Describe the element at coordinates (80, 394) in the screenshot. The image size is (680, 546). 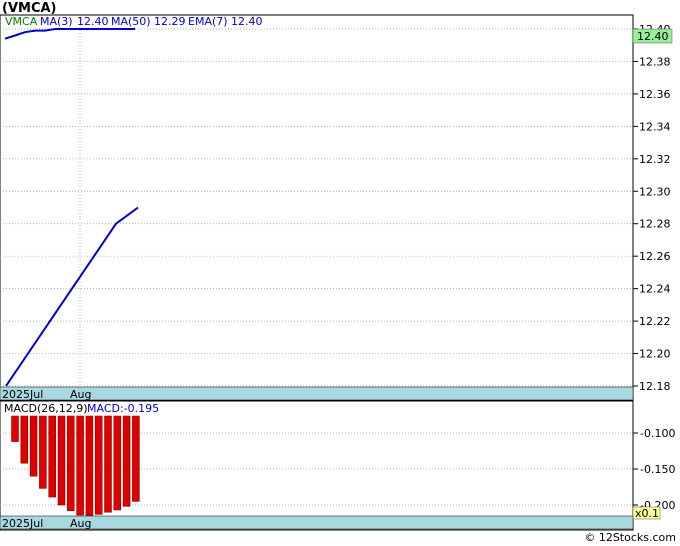
I see `price-x-label-aug: Aug` at that location.